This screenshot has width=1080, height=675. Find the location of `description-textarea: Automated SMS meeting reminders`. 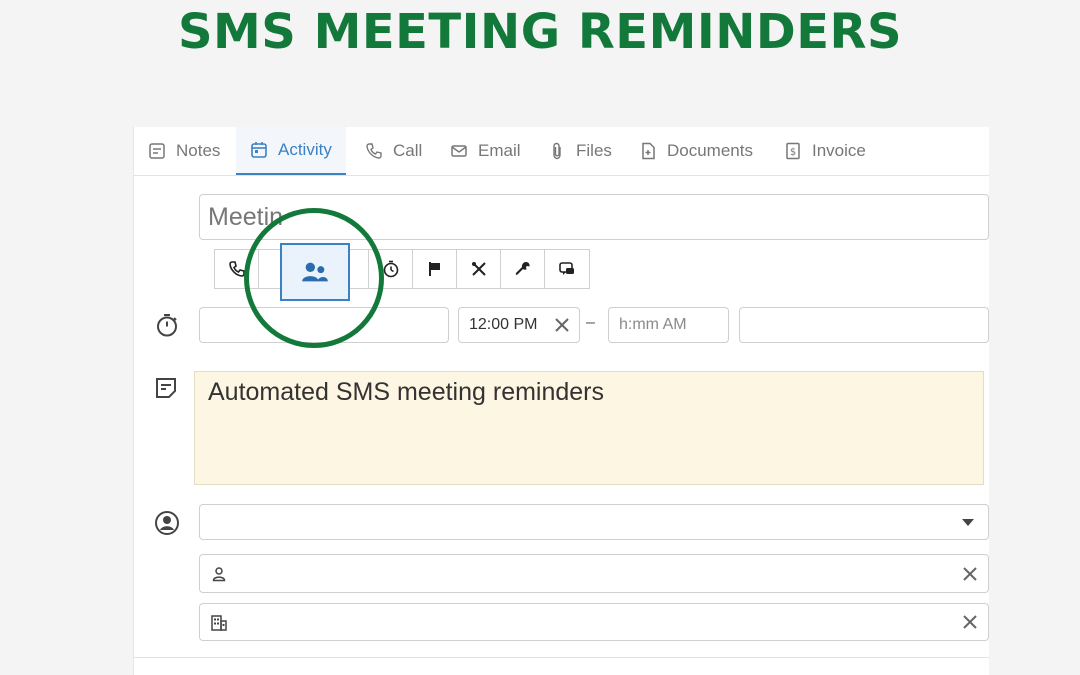

description-textarea: Automated SMS meeting reminders is located at coordinates (589, 428).